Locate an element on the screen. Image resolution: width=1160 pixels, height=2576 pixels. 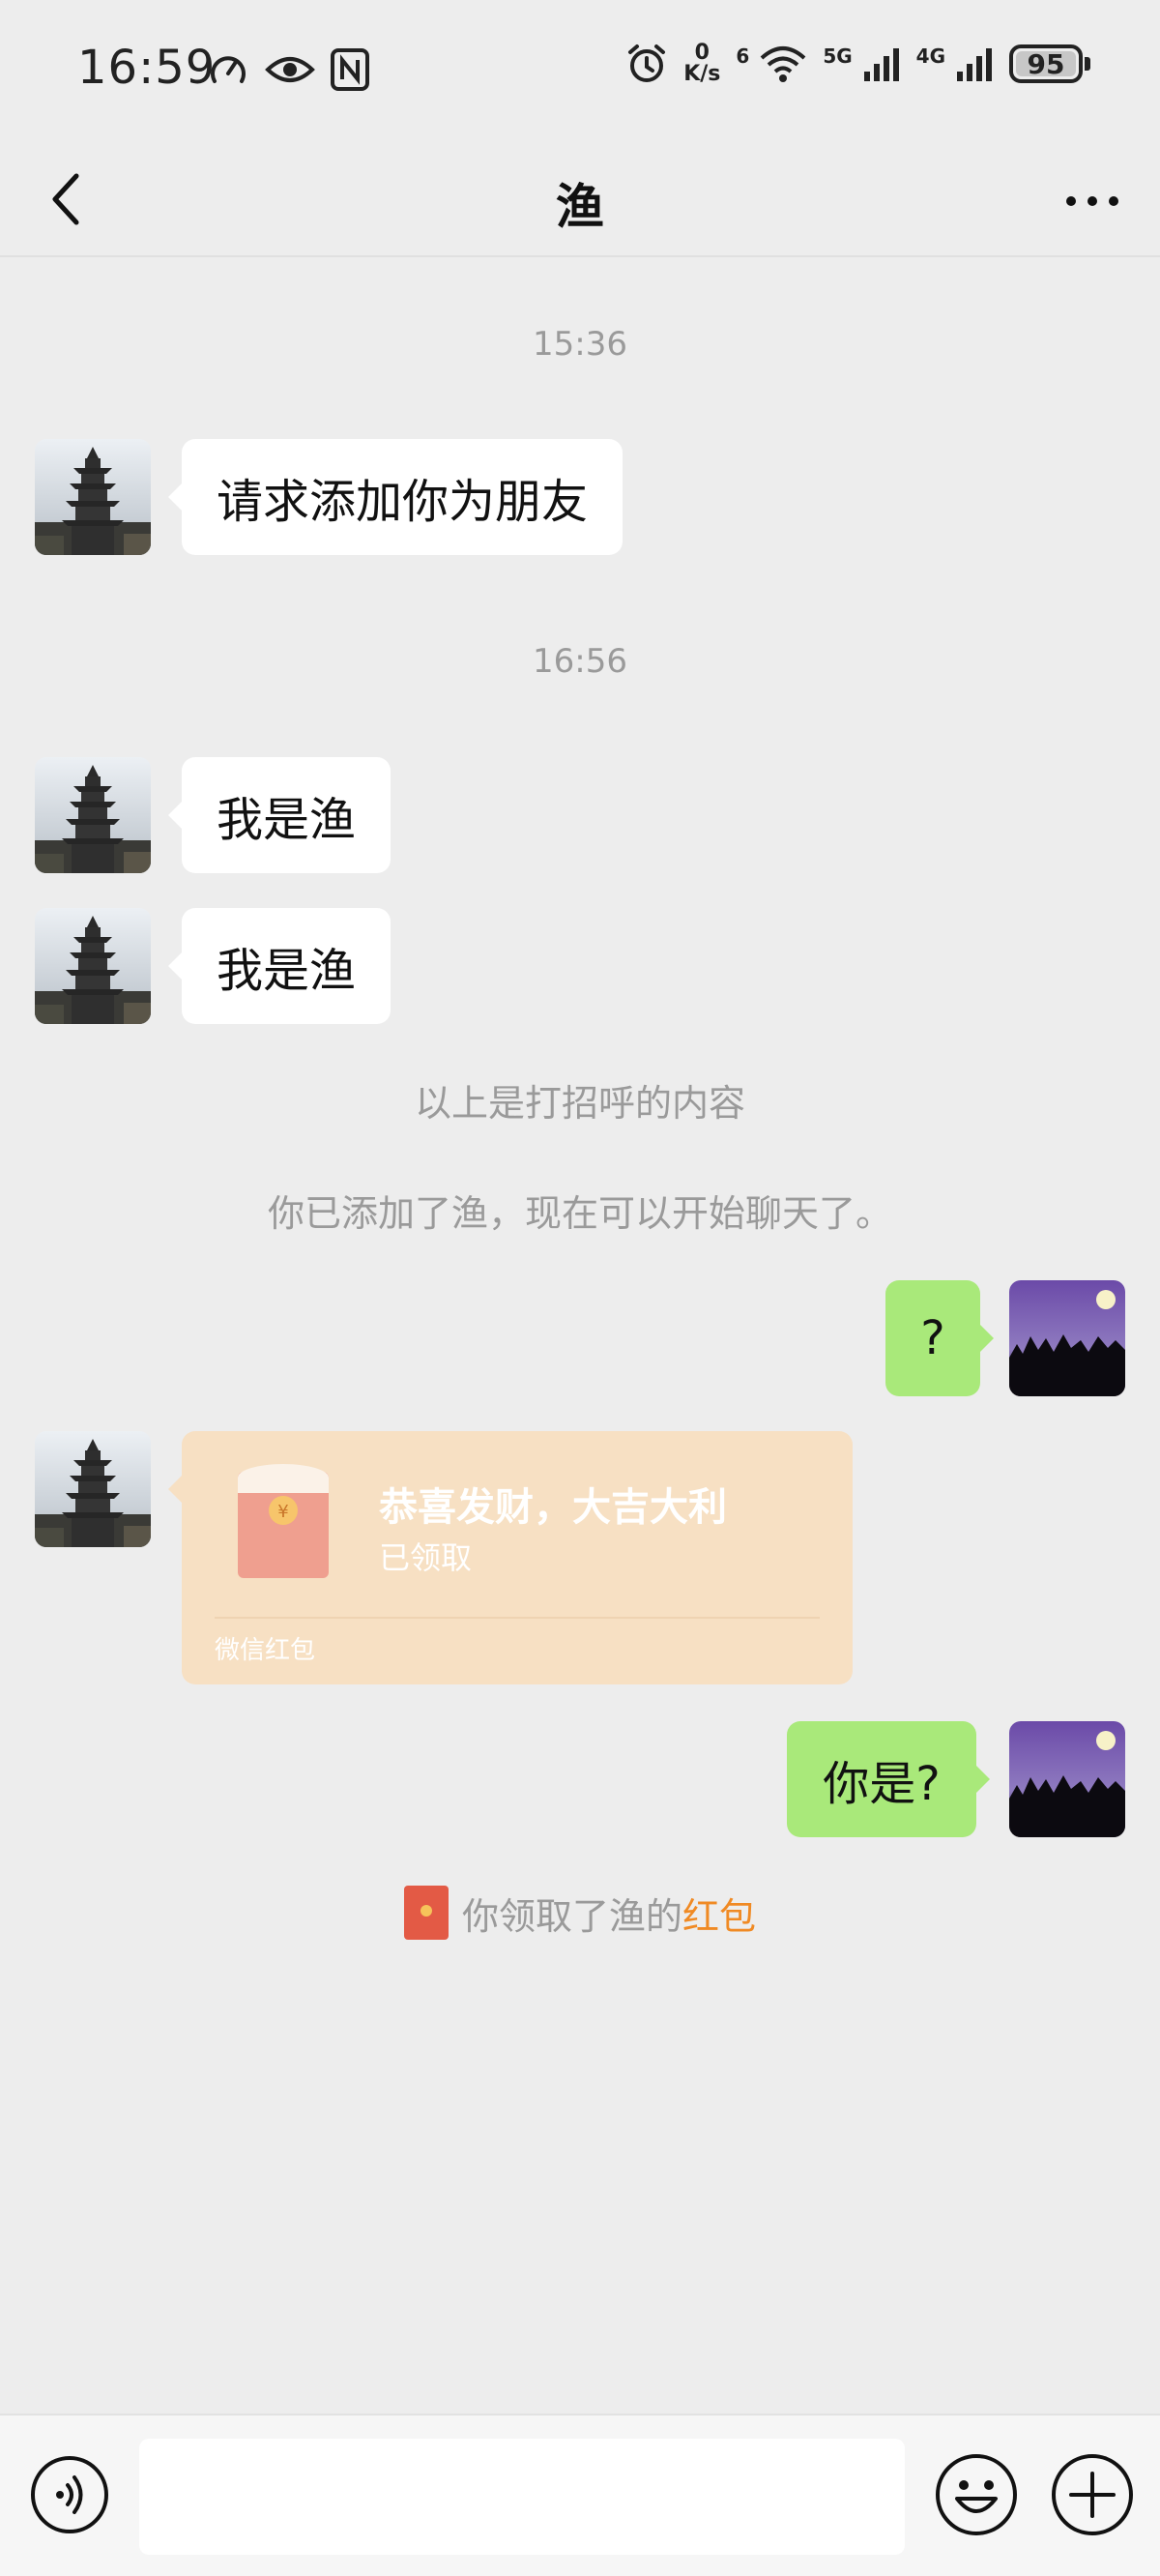
red-packet-message: ¥ 恭喜发财，大吉大利 已领取 微信红包 is located at coordinates (510, 1557).